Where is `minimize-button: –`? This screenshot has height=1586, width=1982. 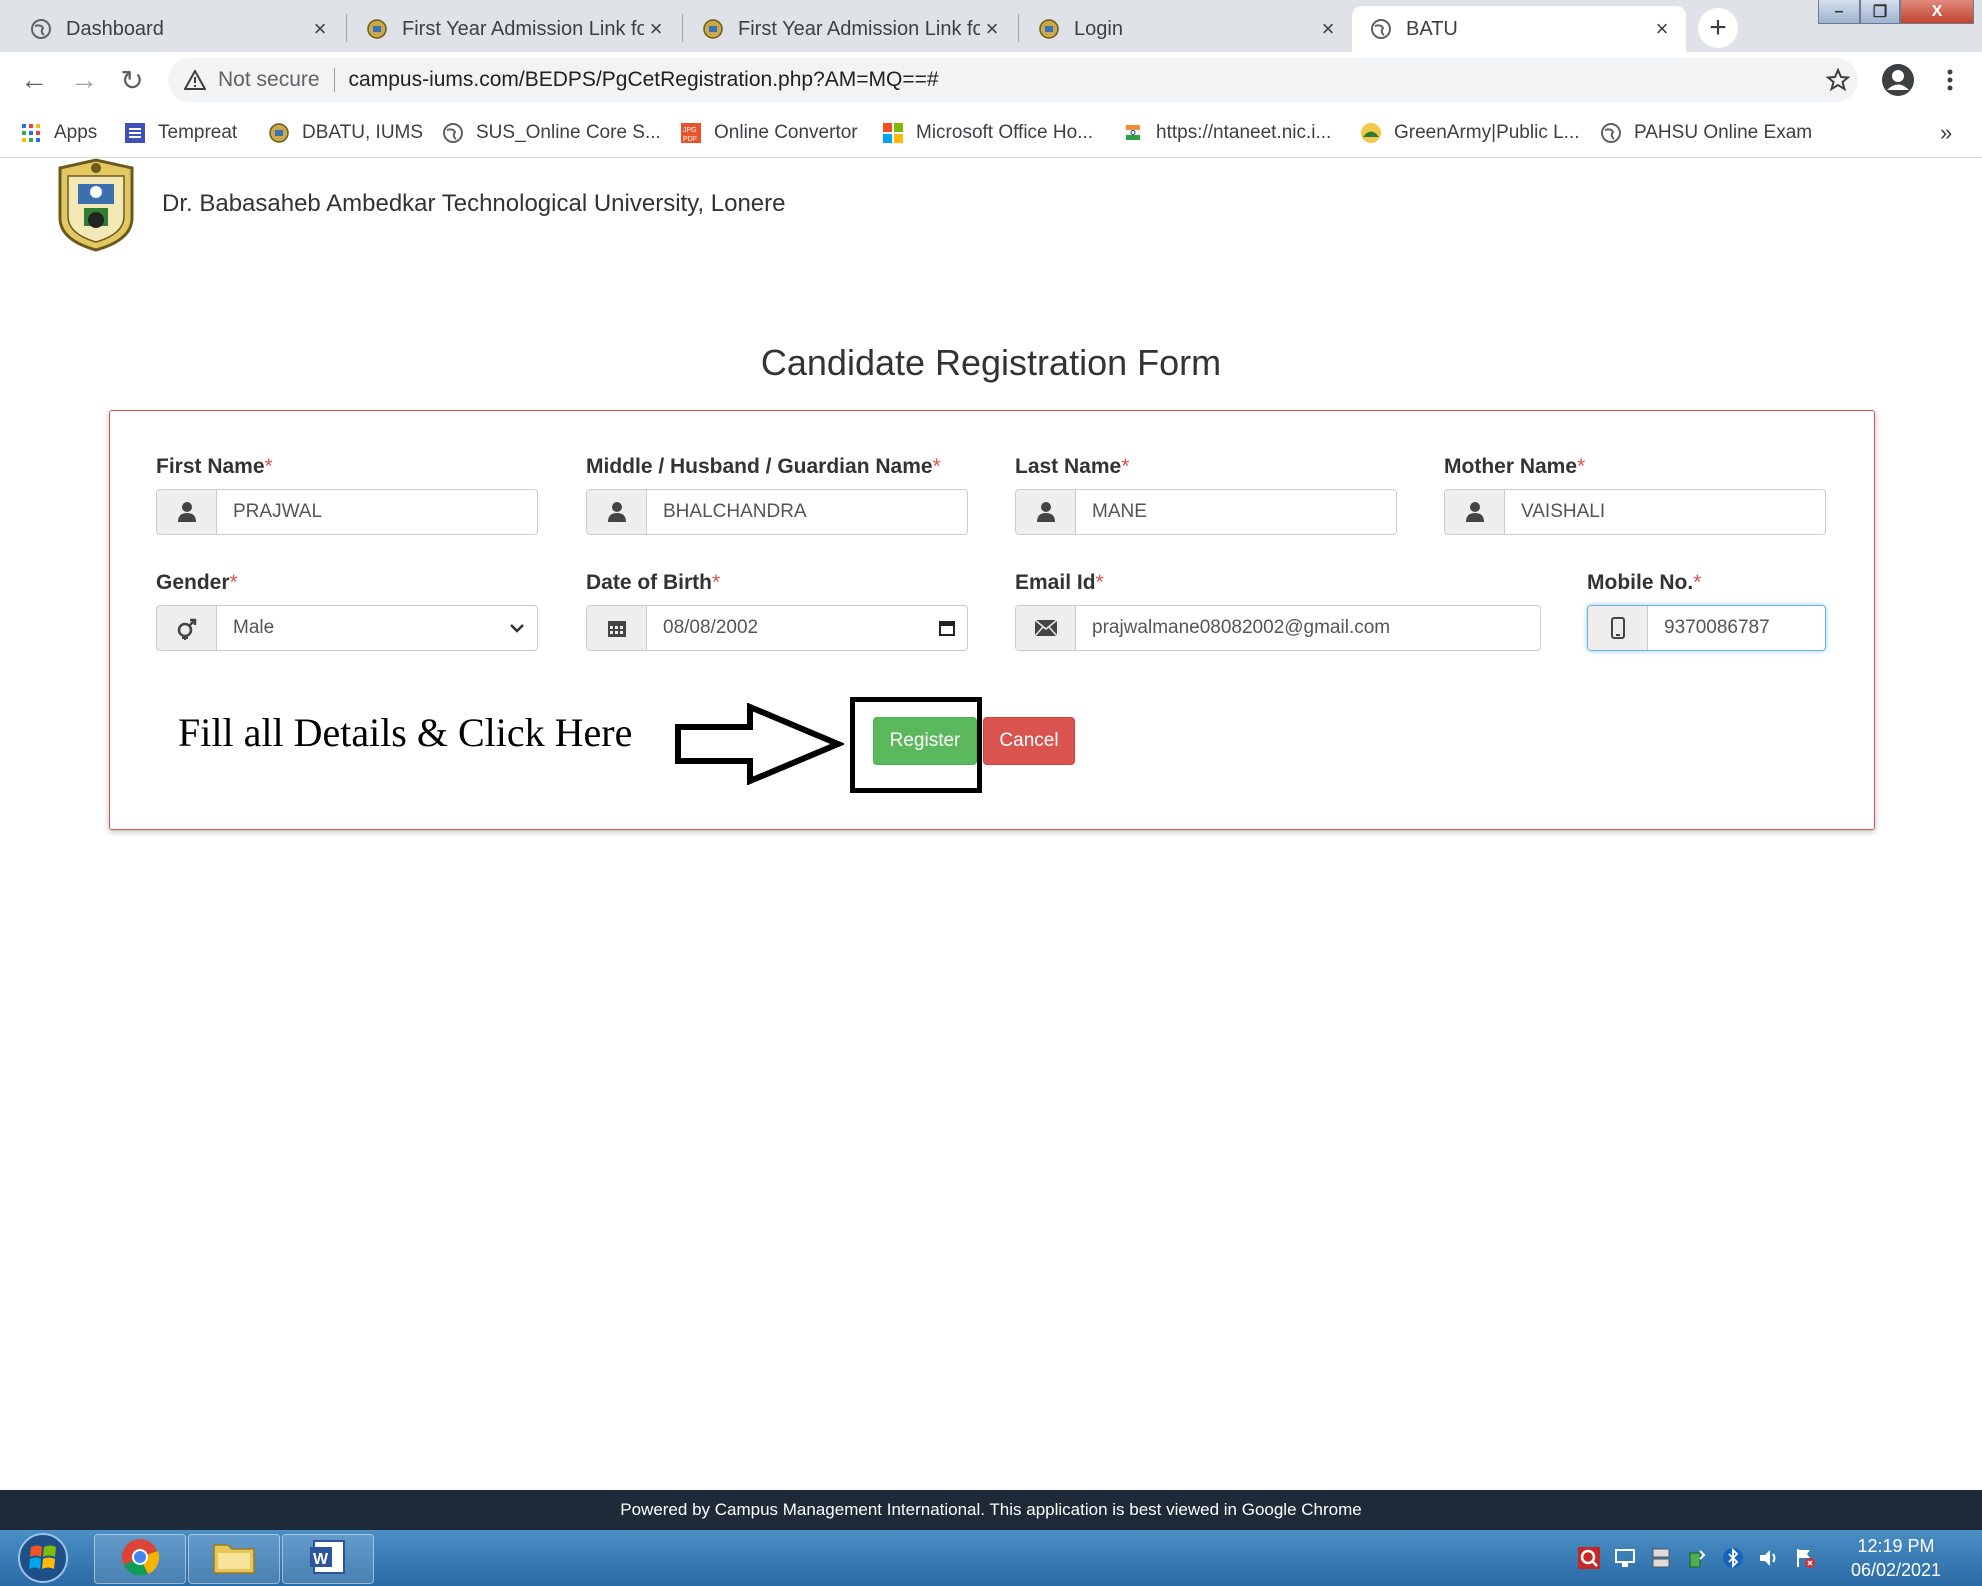 minimize-button: – is located at coordinates (1839, 12).